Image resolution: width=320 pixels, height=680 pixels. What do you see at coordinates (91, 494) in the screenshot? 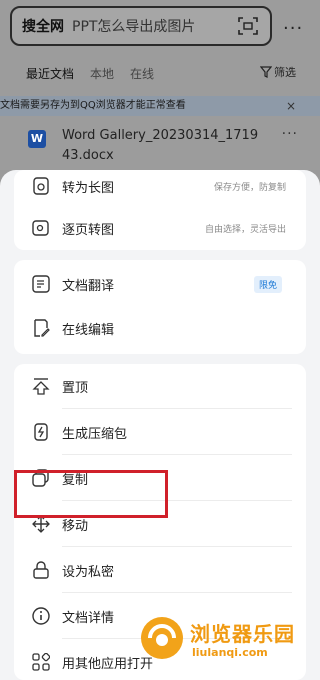
I see `highlight-annotation` at bounding box center [91, 494].